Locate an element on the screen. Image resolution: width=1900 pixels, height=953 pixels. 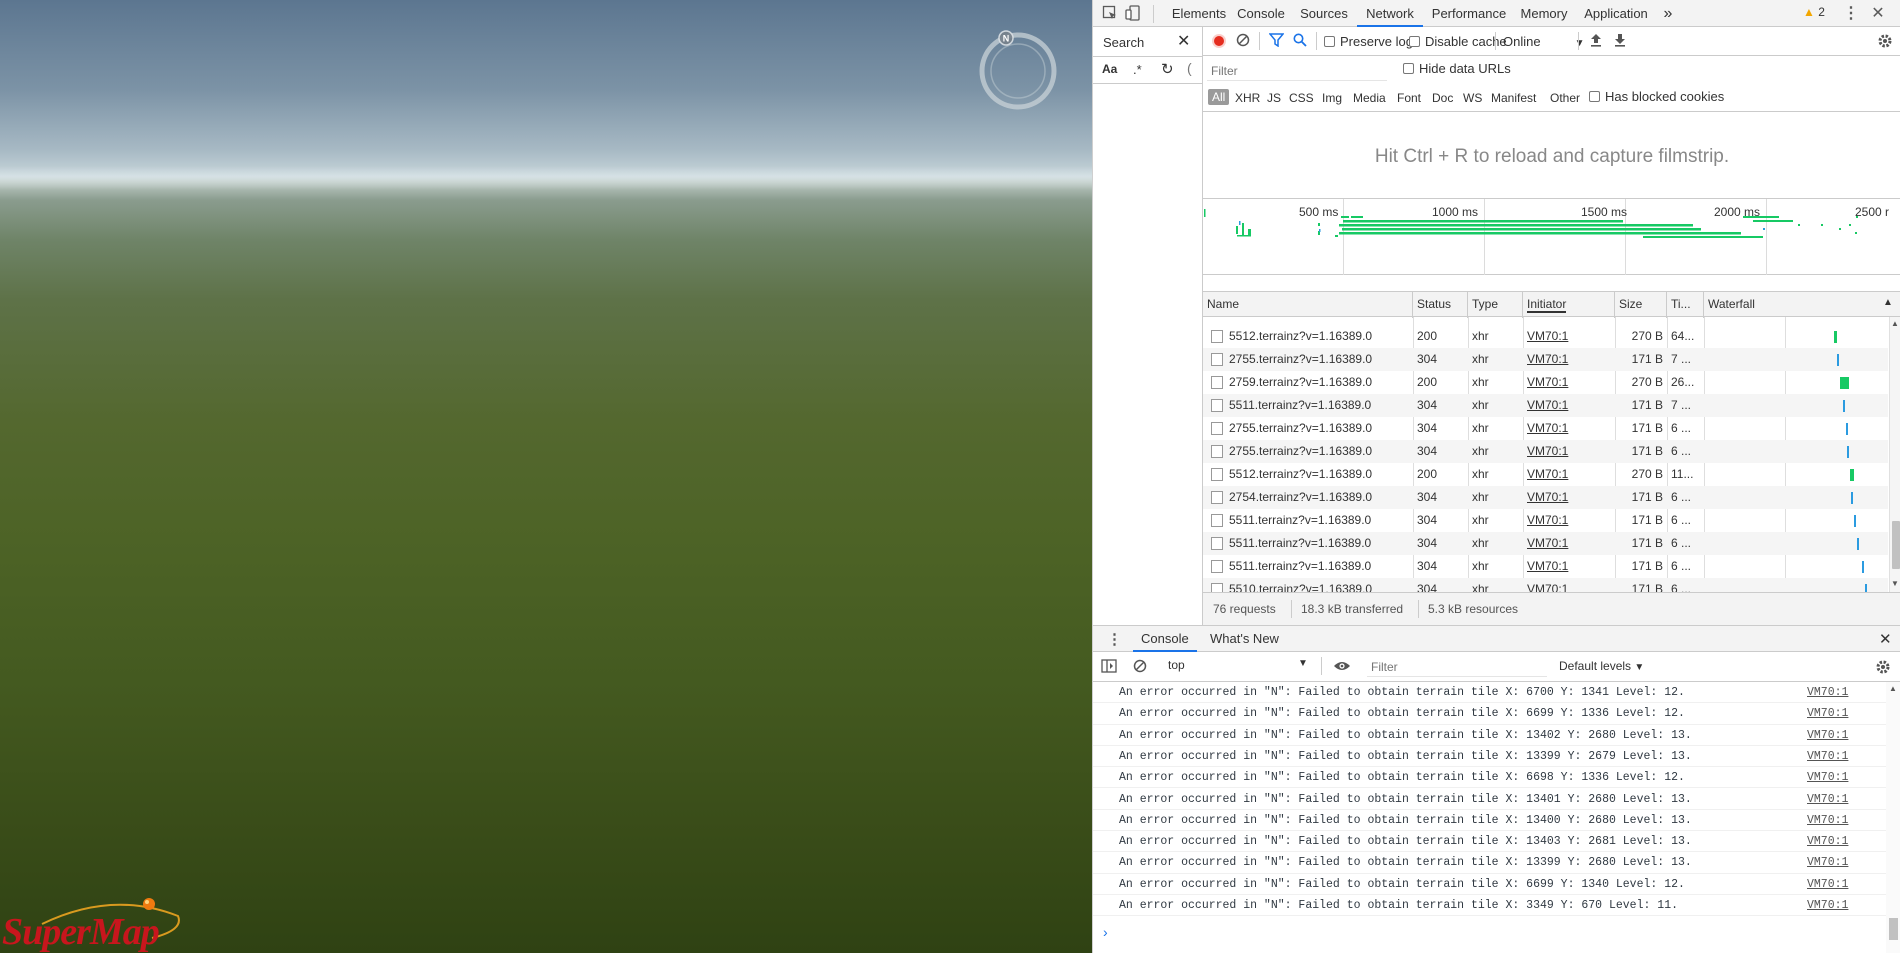
drawer-tab-whats-new: What's New is located at coordinates (1244, 639).